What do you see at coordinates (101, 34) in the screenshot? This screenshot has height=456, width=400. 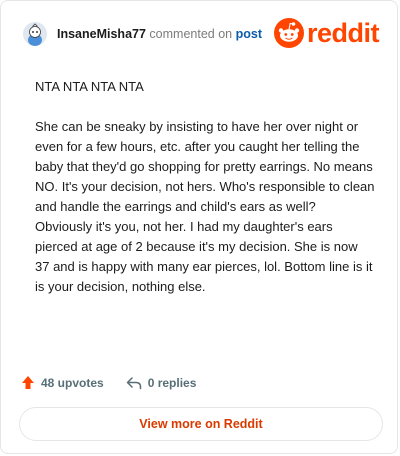 I see `username-link: InsaneMisha77` at bounding box center [101, 34].